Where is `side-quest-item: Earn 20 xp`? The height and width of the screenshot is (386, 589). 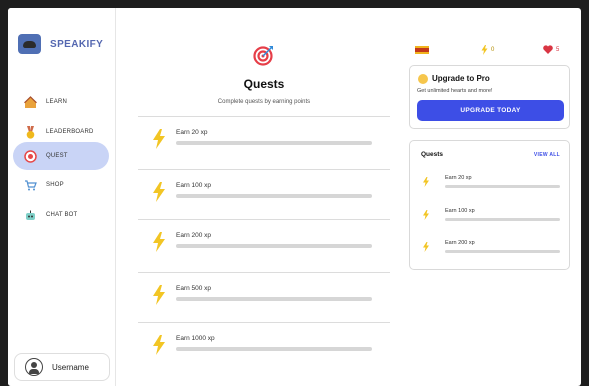
side-quest-item: Earn 20 xp is located at coordinates (491, 183).